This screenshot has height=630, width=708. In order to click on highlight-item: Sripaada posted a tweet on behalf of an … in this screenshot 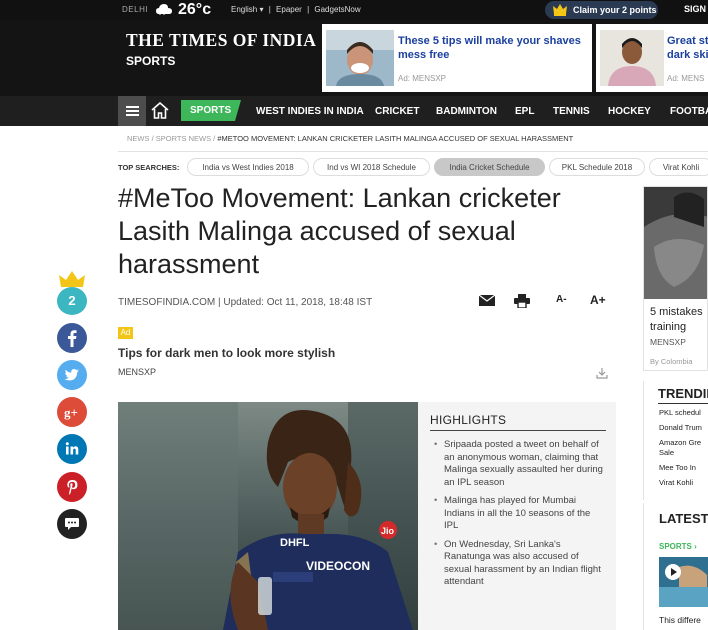, I will do `click(520, 464)`.